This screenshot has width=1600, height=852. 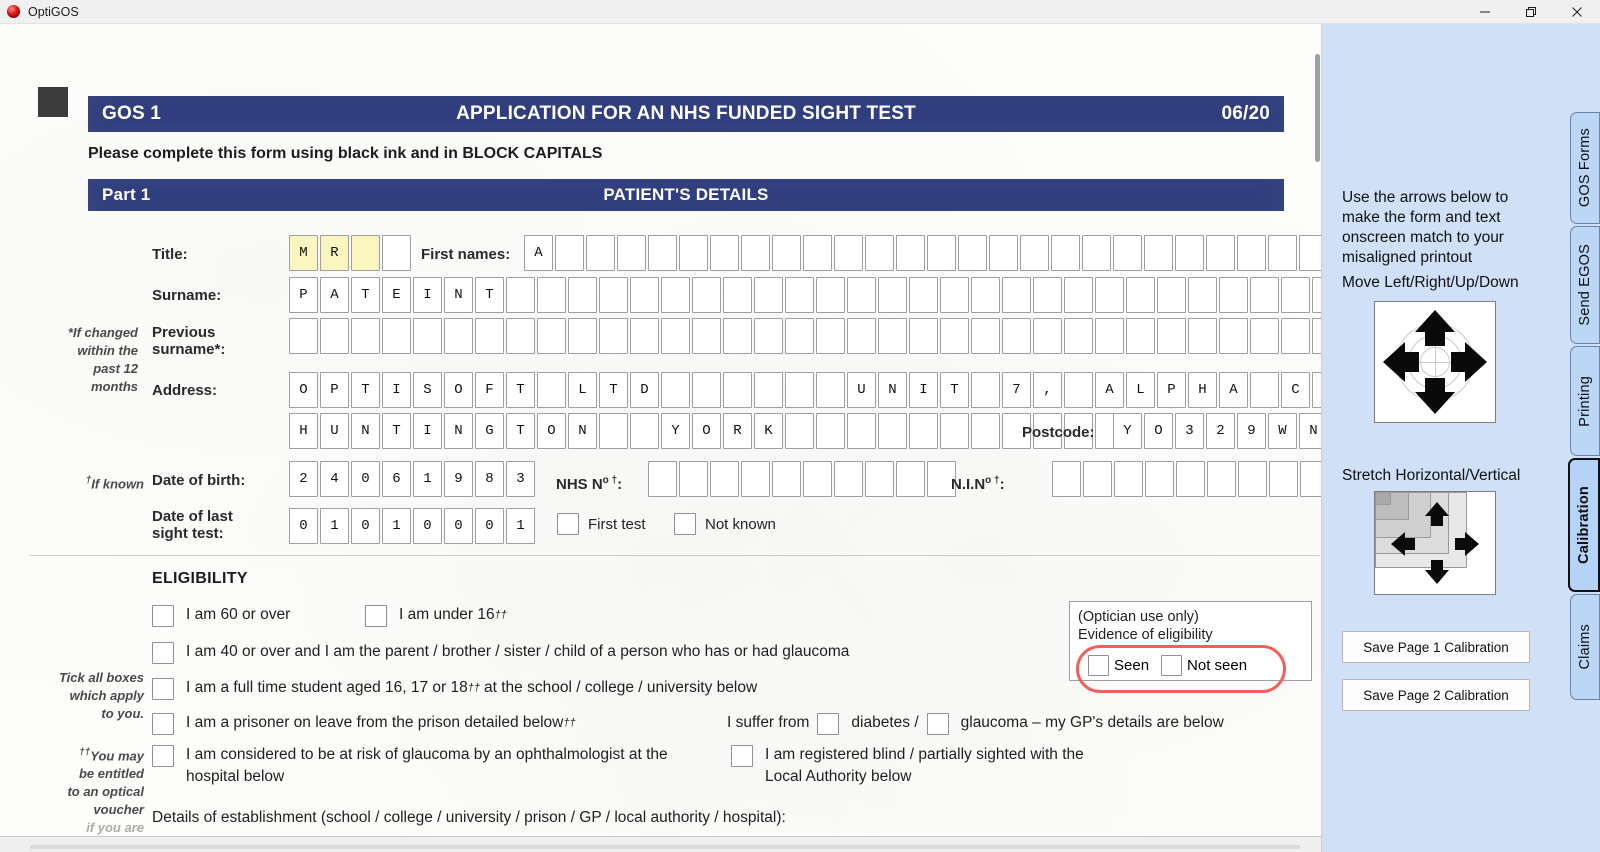 I want to click on field-first-names: A, so click(x=922, y=253).